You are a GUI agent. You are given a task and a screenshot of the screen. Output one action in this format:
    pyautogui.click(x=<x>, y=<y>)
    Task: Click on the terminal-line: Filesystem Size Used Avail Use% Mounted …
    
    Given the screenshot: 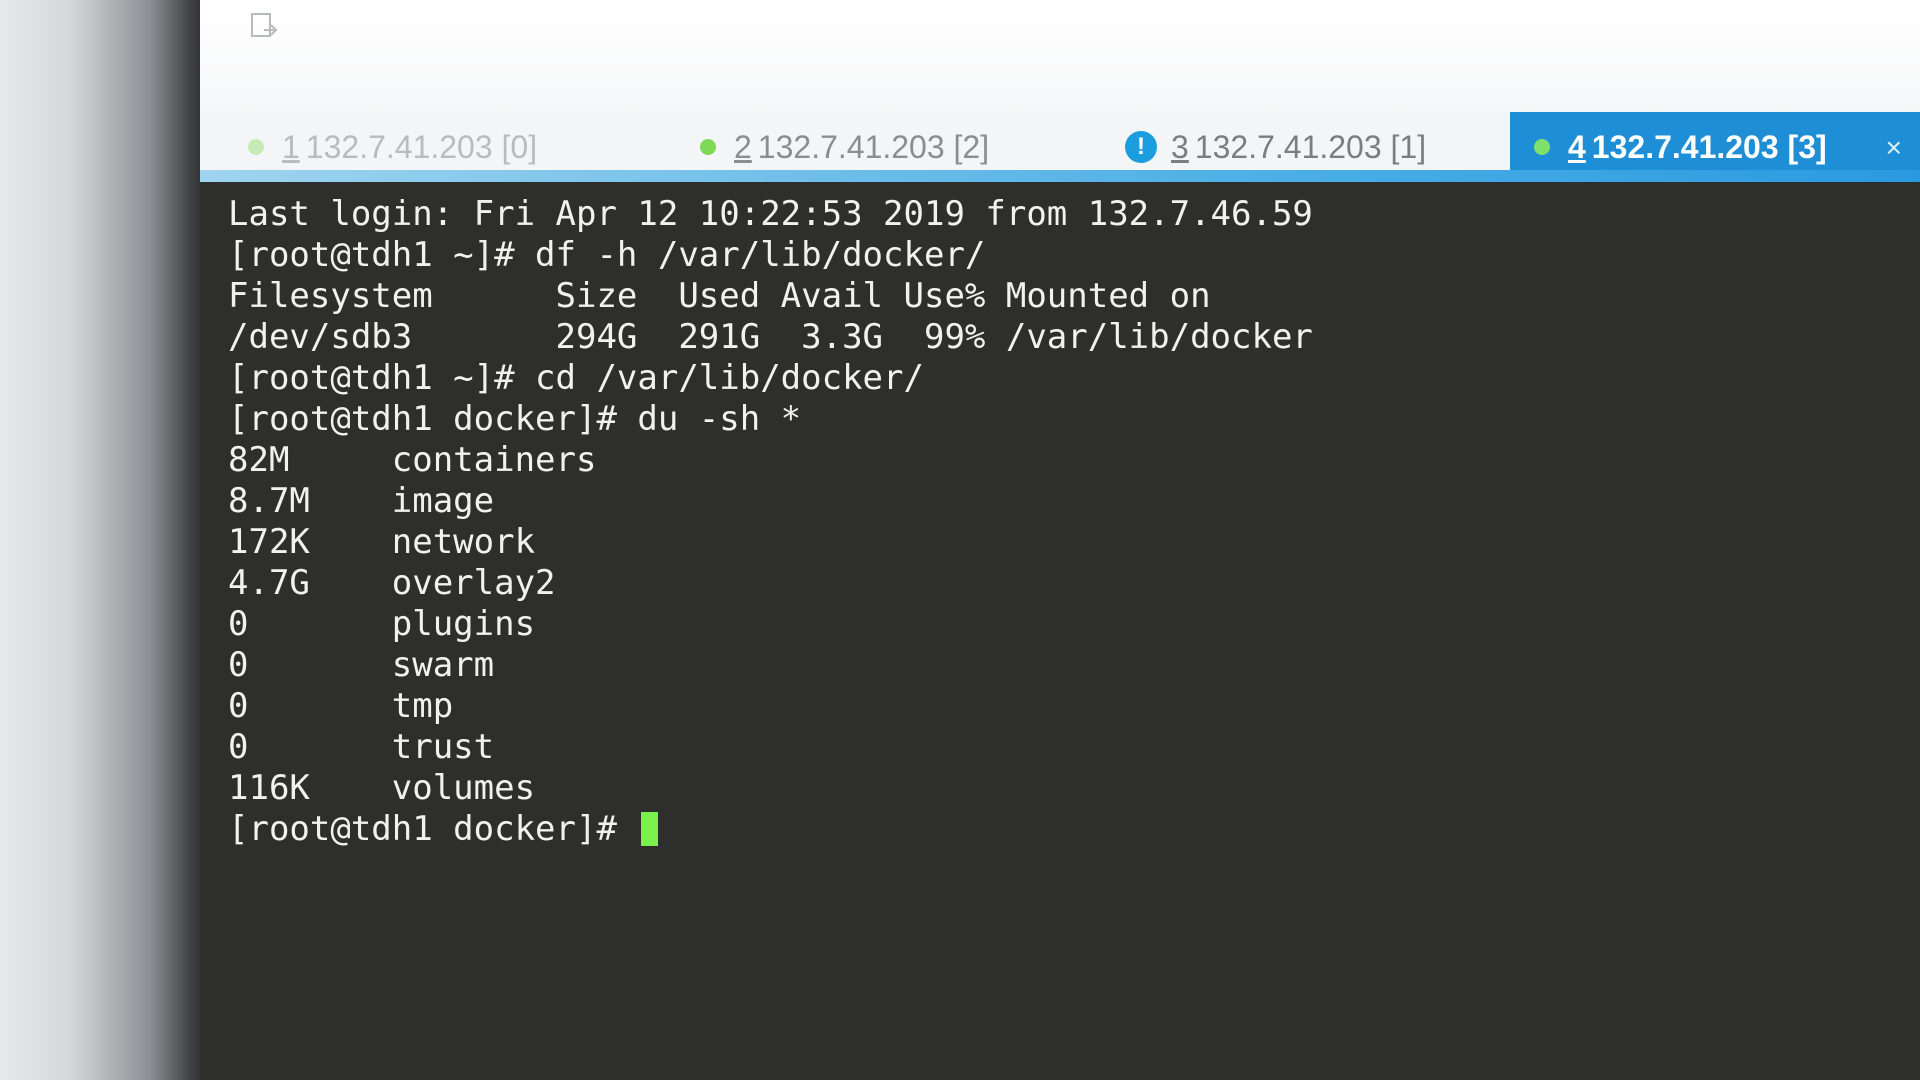 What is the action you would take?
    pyautogui.click(x=719, y=296)
    